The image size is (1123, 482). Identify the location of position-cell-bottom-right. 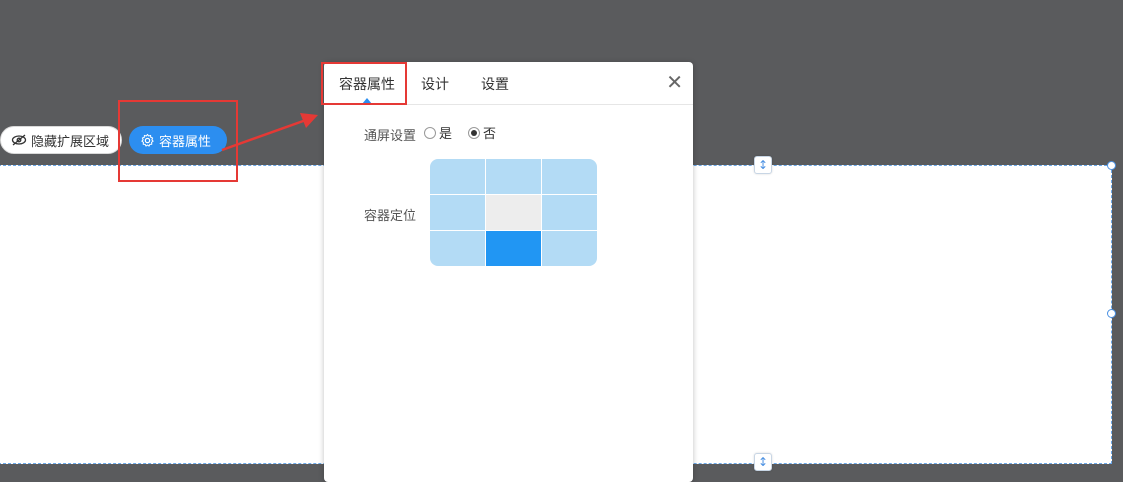
(569, 248).